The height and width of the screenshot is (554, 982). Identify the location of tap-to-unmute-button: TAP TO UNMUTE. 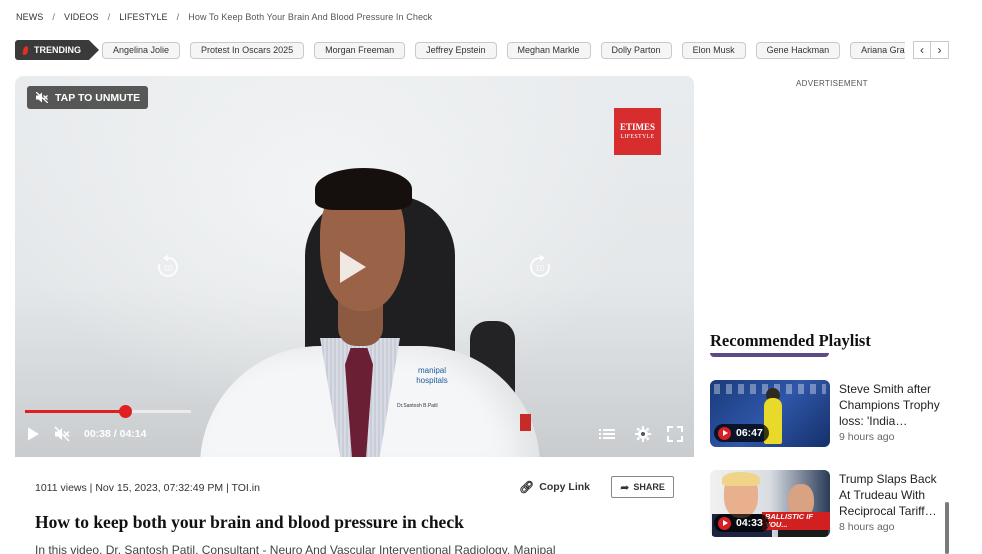
(88, 97).